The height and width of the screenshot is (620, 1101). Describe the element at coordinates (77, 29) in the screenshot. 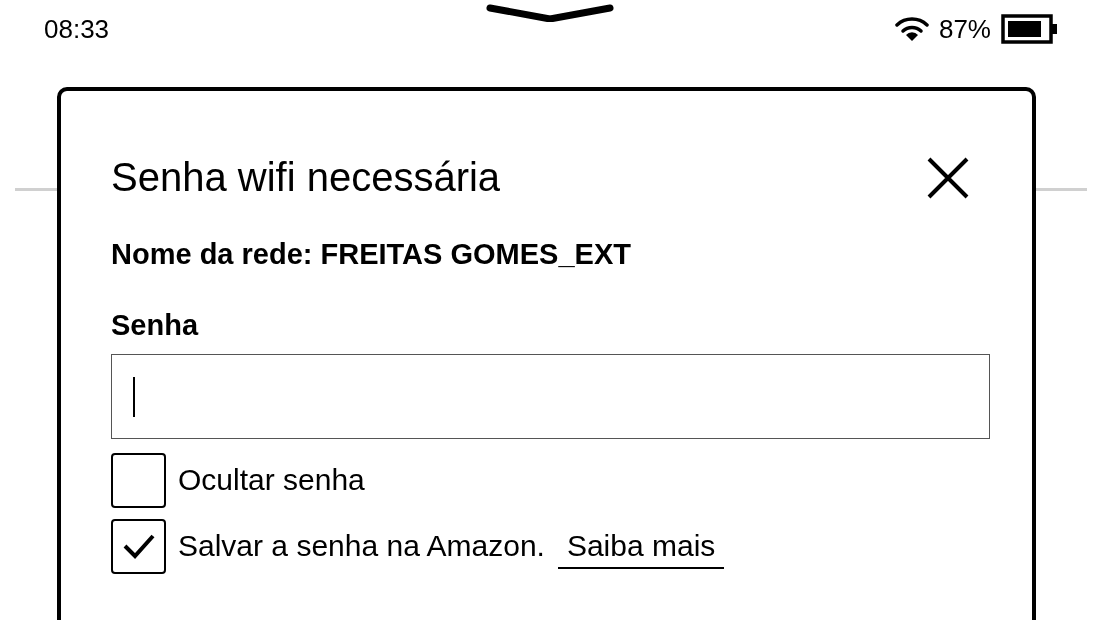

I see `clock-time: 08:33` at that location.